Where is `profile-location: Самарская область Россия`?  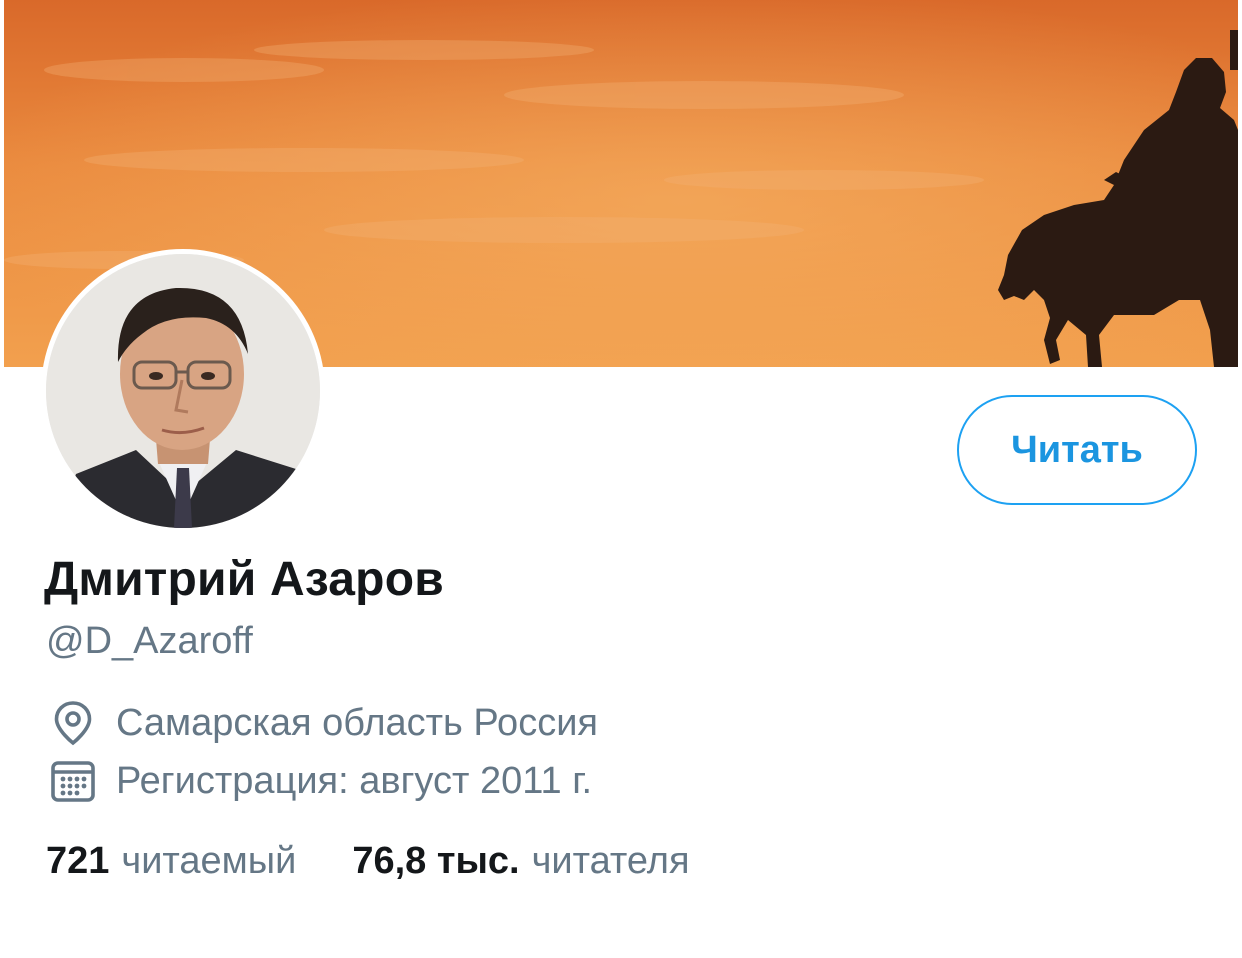 profile-location: Самарская область Россия is located at coordinates (323, 723).